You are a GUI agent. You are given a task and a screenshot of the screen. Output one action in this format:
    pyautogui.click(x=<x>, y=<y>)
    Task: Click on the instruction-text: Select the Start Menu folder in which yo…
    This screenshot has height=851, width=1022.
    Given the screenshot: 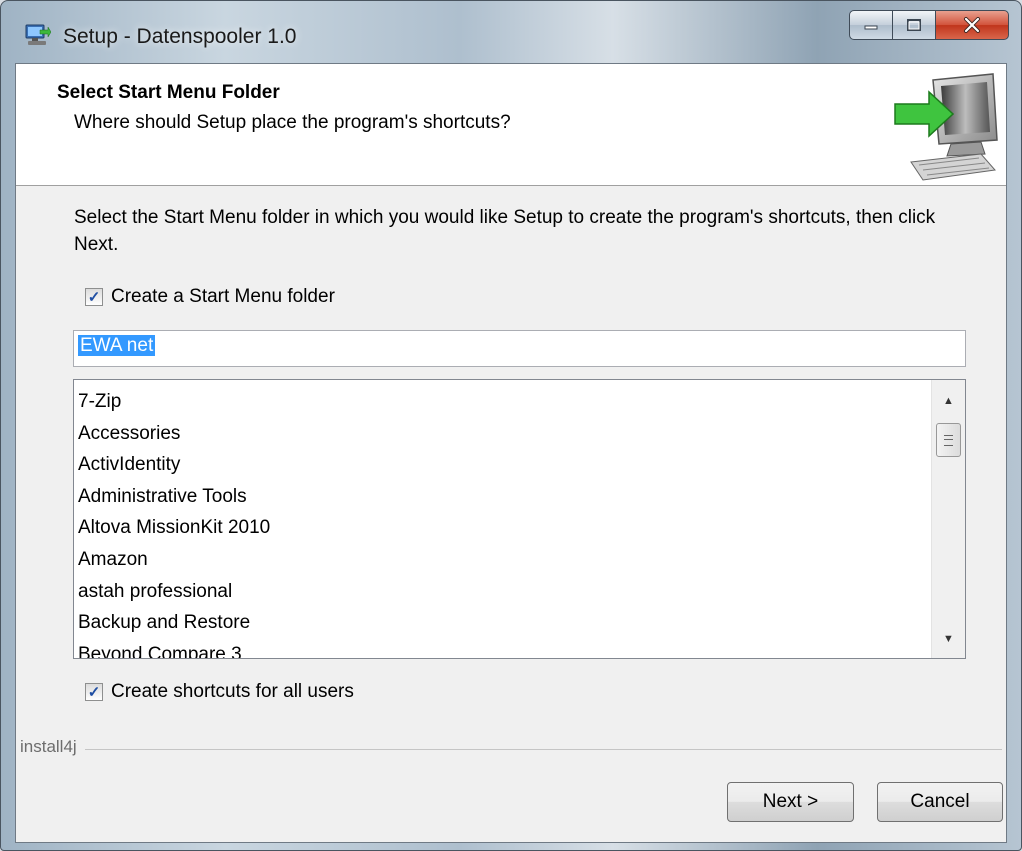 What is the action you would take?
    pyautogui.click(x=505, y=231)
    